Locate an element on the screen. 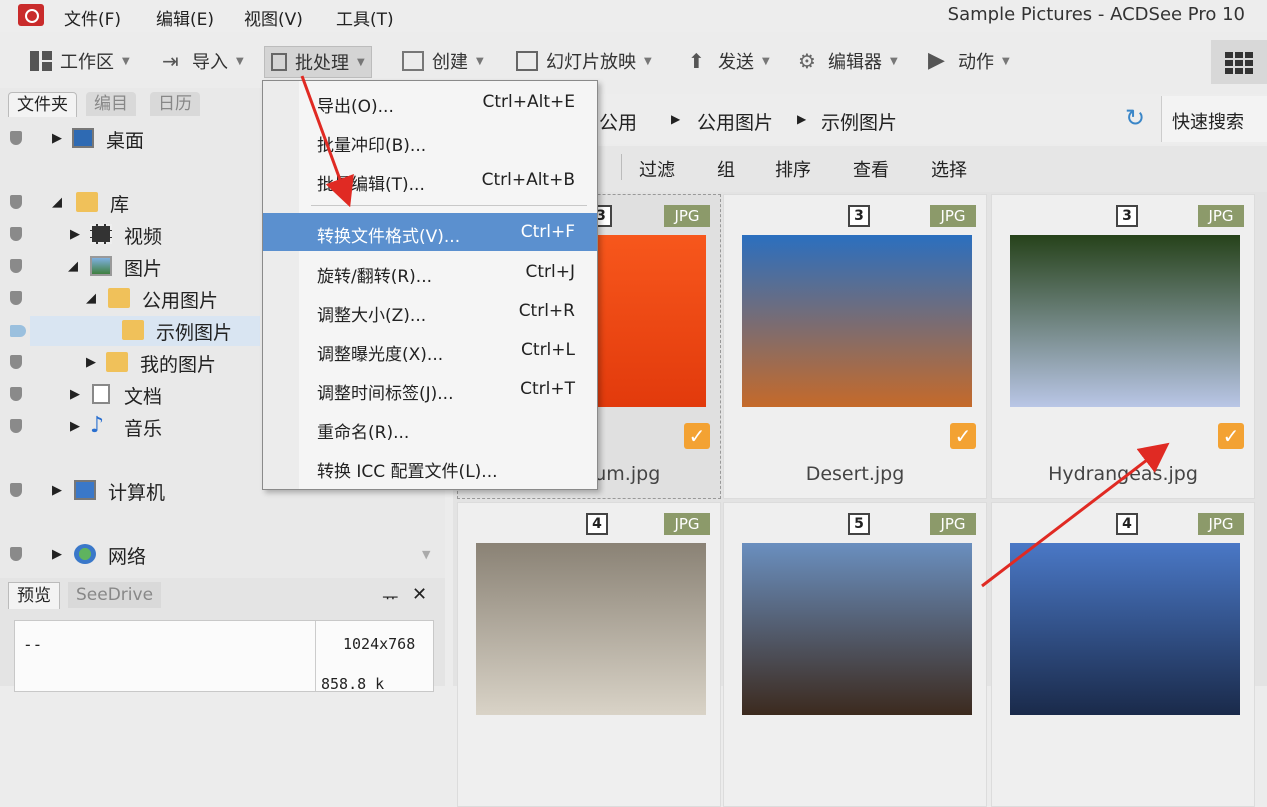 Image resolution: width=1267 pixels, height=807 pixels. view-menu: 查看 is located at coordinates (871, 169).